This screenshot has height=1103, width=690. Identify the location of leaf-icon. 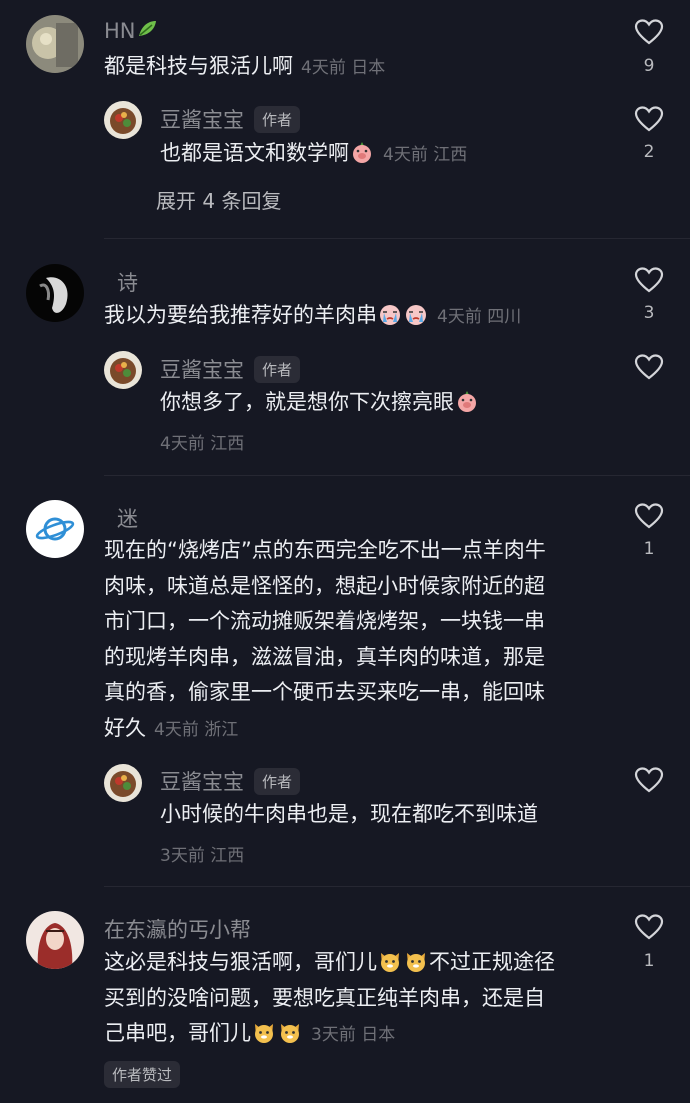
(147, 29).